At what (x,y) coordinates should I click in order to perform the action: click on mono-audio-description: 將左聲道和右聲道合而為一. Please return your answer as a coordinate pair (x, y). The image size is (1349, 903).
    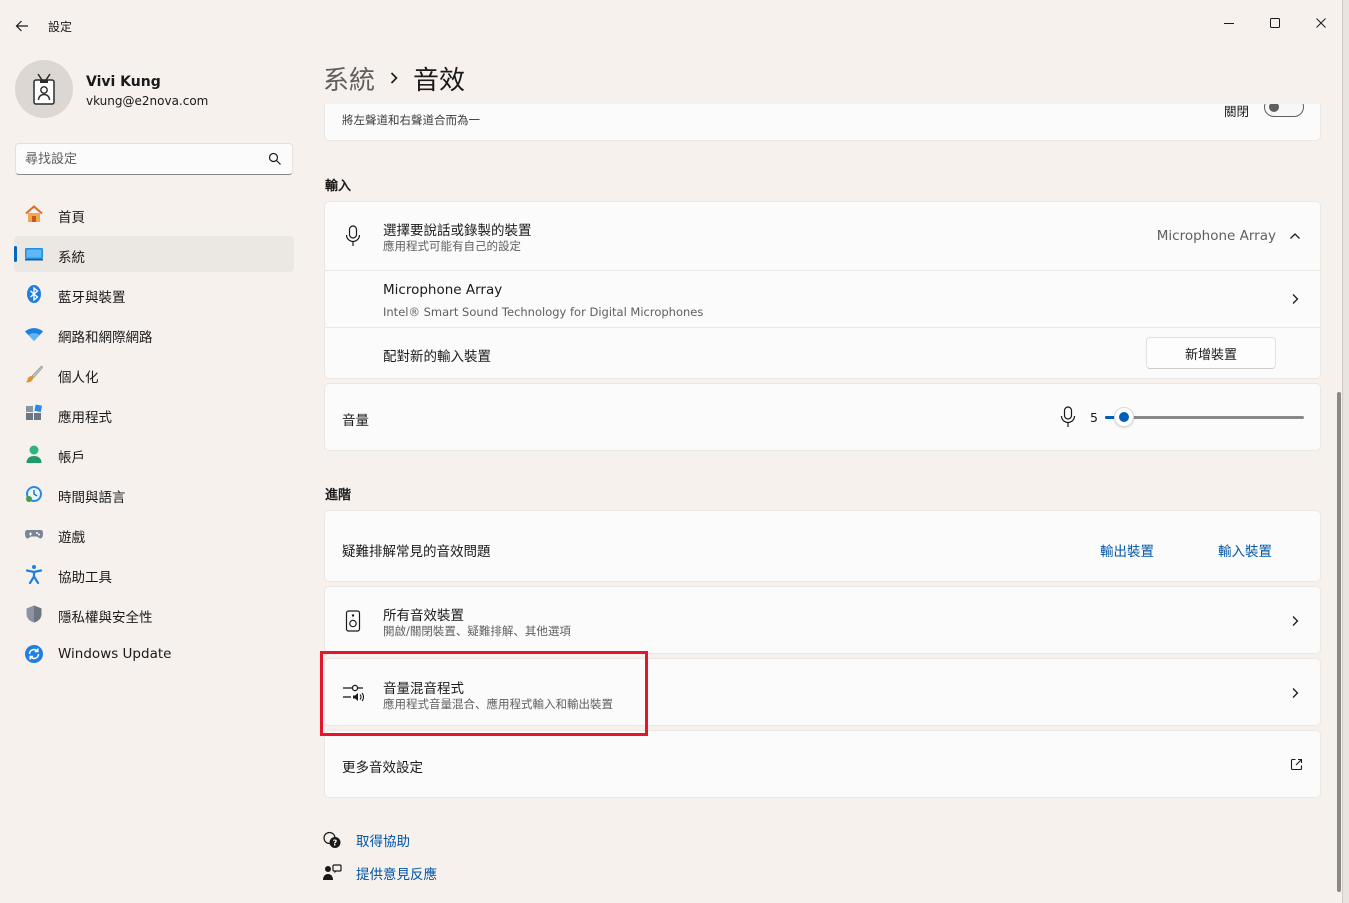
    Looking at the image, I should click on (411, 120).